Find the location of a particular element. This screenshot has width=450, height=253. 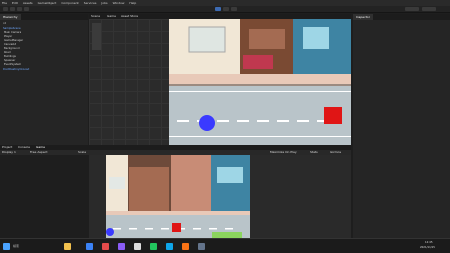

pause-button is located at coordinates (226, 9).